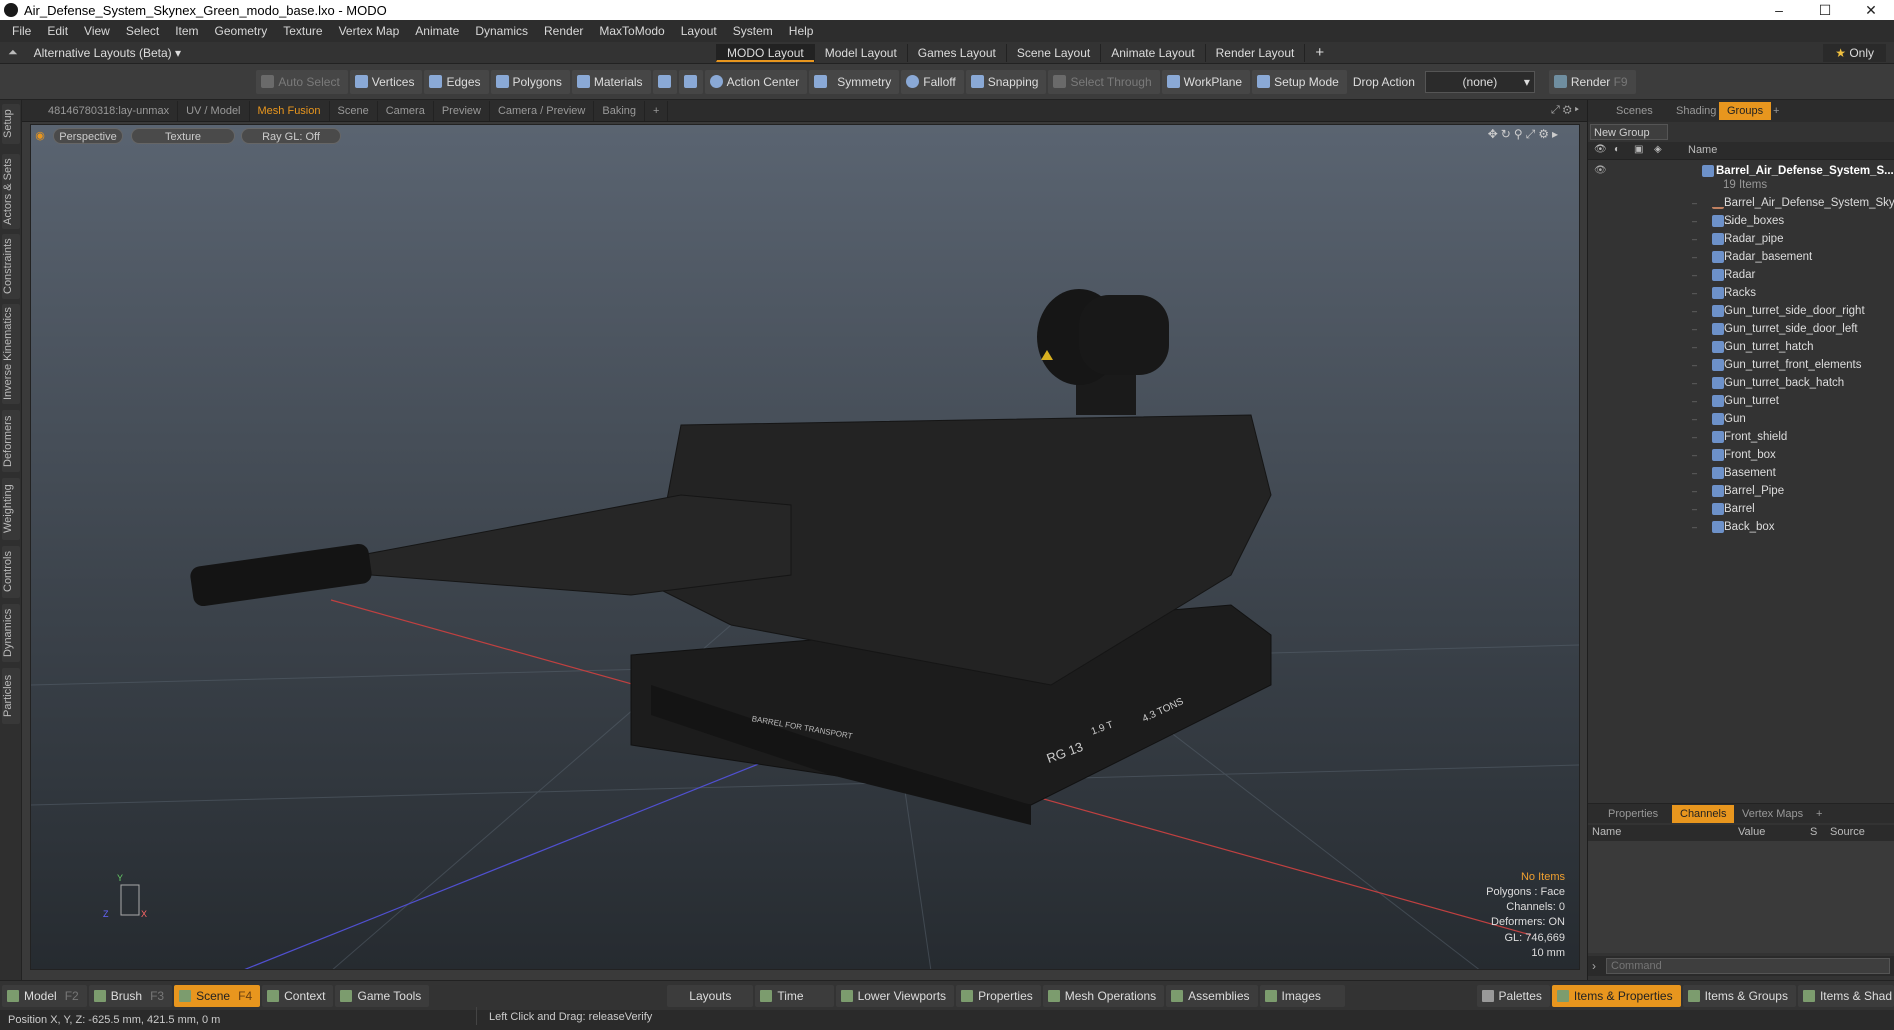 This screenshot has height=1030, width=1894. I want to click on only-button: ★ Only, so click(1854, 52).